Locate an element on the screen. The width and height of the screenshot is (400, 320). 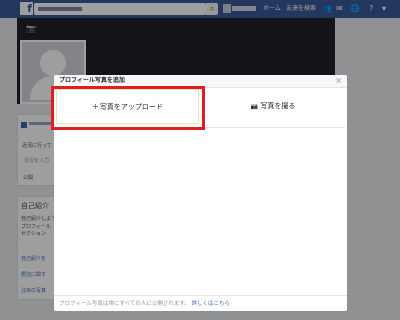
camera-icon: 📷 is located at coordinates (254, 106).